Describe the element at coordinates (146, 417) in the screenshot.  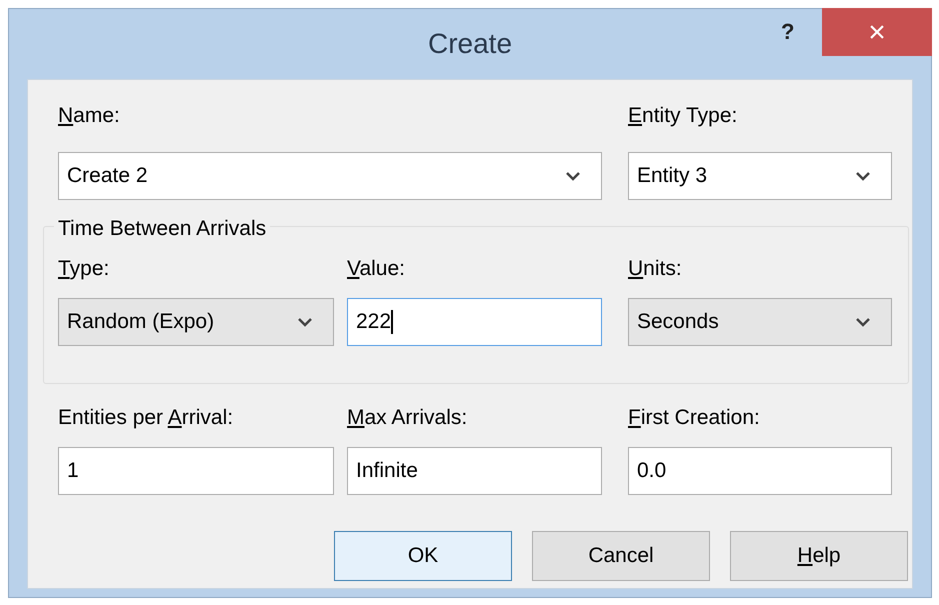
I see `field-label: Entities per Arrival:` at that location.